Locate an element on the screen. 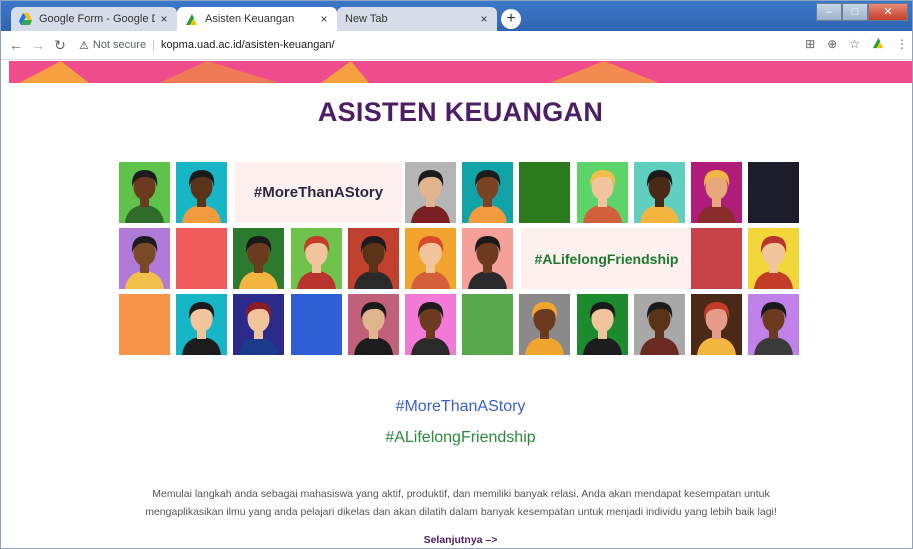  security-label: Not secure is located at coordinates (119, 45).